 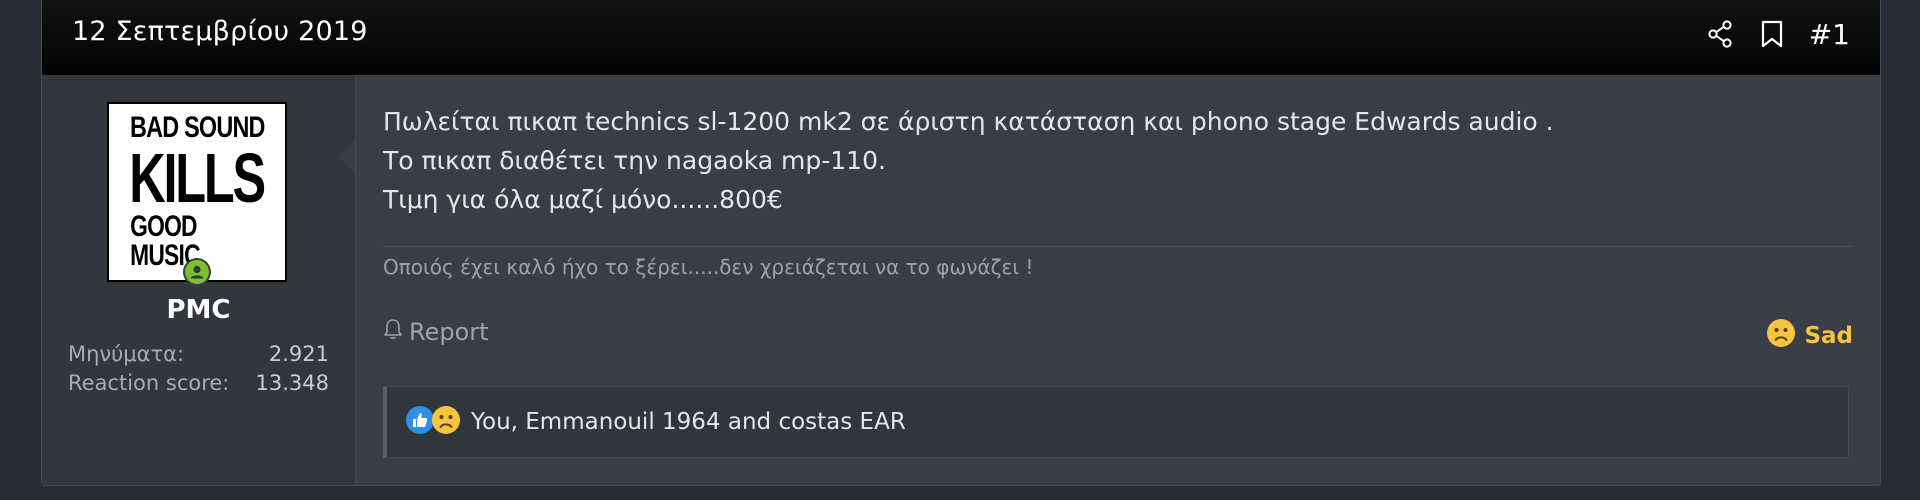 I want to click on post-number-link: #1, so click(x=1829, y=34).